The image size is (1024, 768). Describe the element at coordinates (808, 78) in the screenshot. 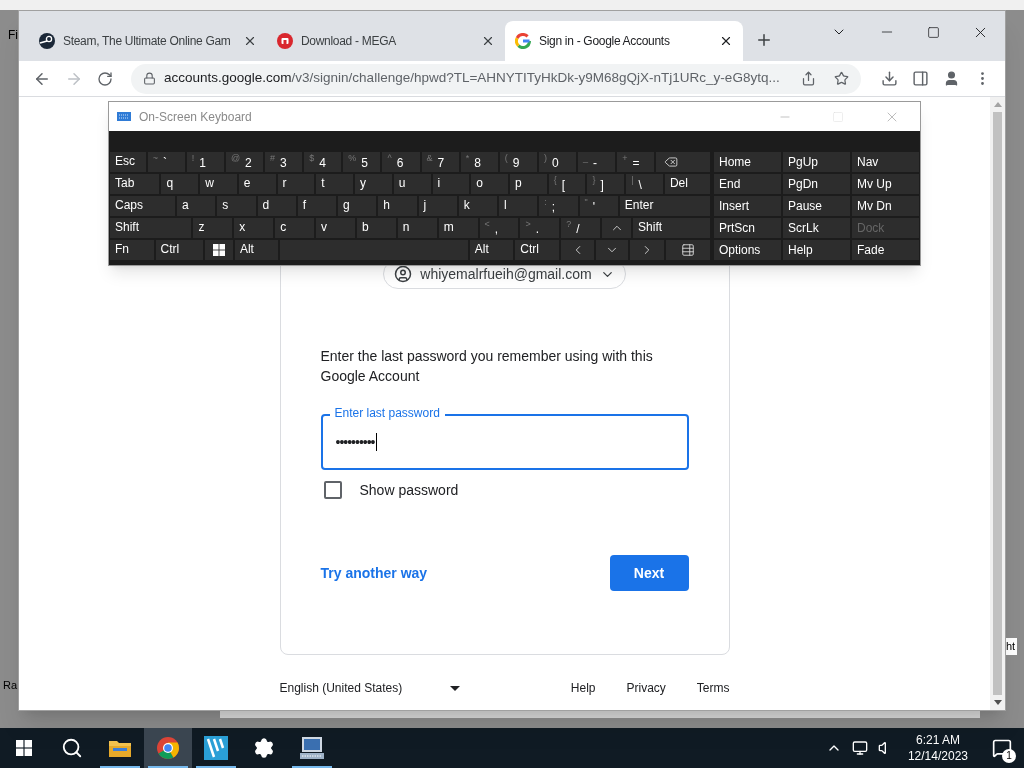

I see `share-icon` at that location.